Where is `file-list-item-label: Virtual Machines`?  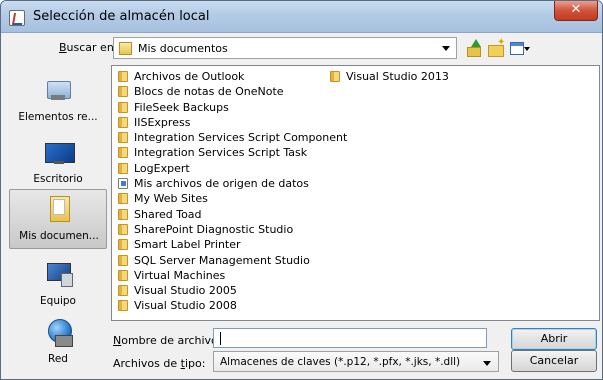
file-list-item-label: Virtual Machines is located at coordinates (180, 275).